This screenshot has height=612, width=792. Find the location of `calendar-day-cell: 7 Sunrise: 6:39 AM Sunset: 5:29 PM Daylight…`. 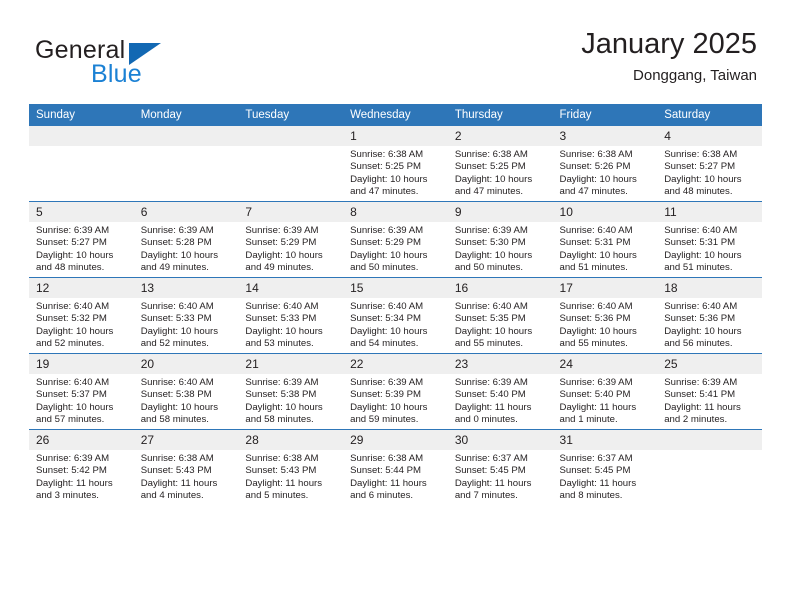

calendar-day-cell: 7 Sunrise: 6:39 AM Sunset: 5:29 PM Daylight… is located at coordinates (291, 239).